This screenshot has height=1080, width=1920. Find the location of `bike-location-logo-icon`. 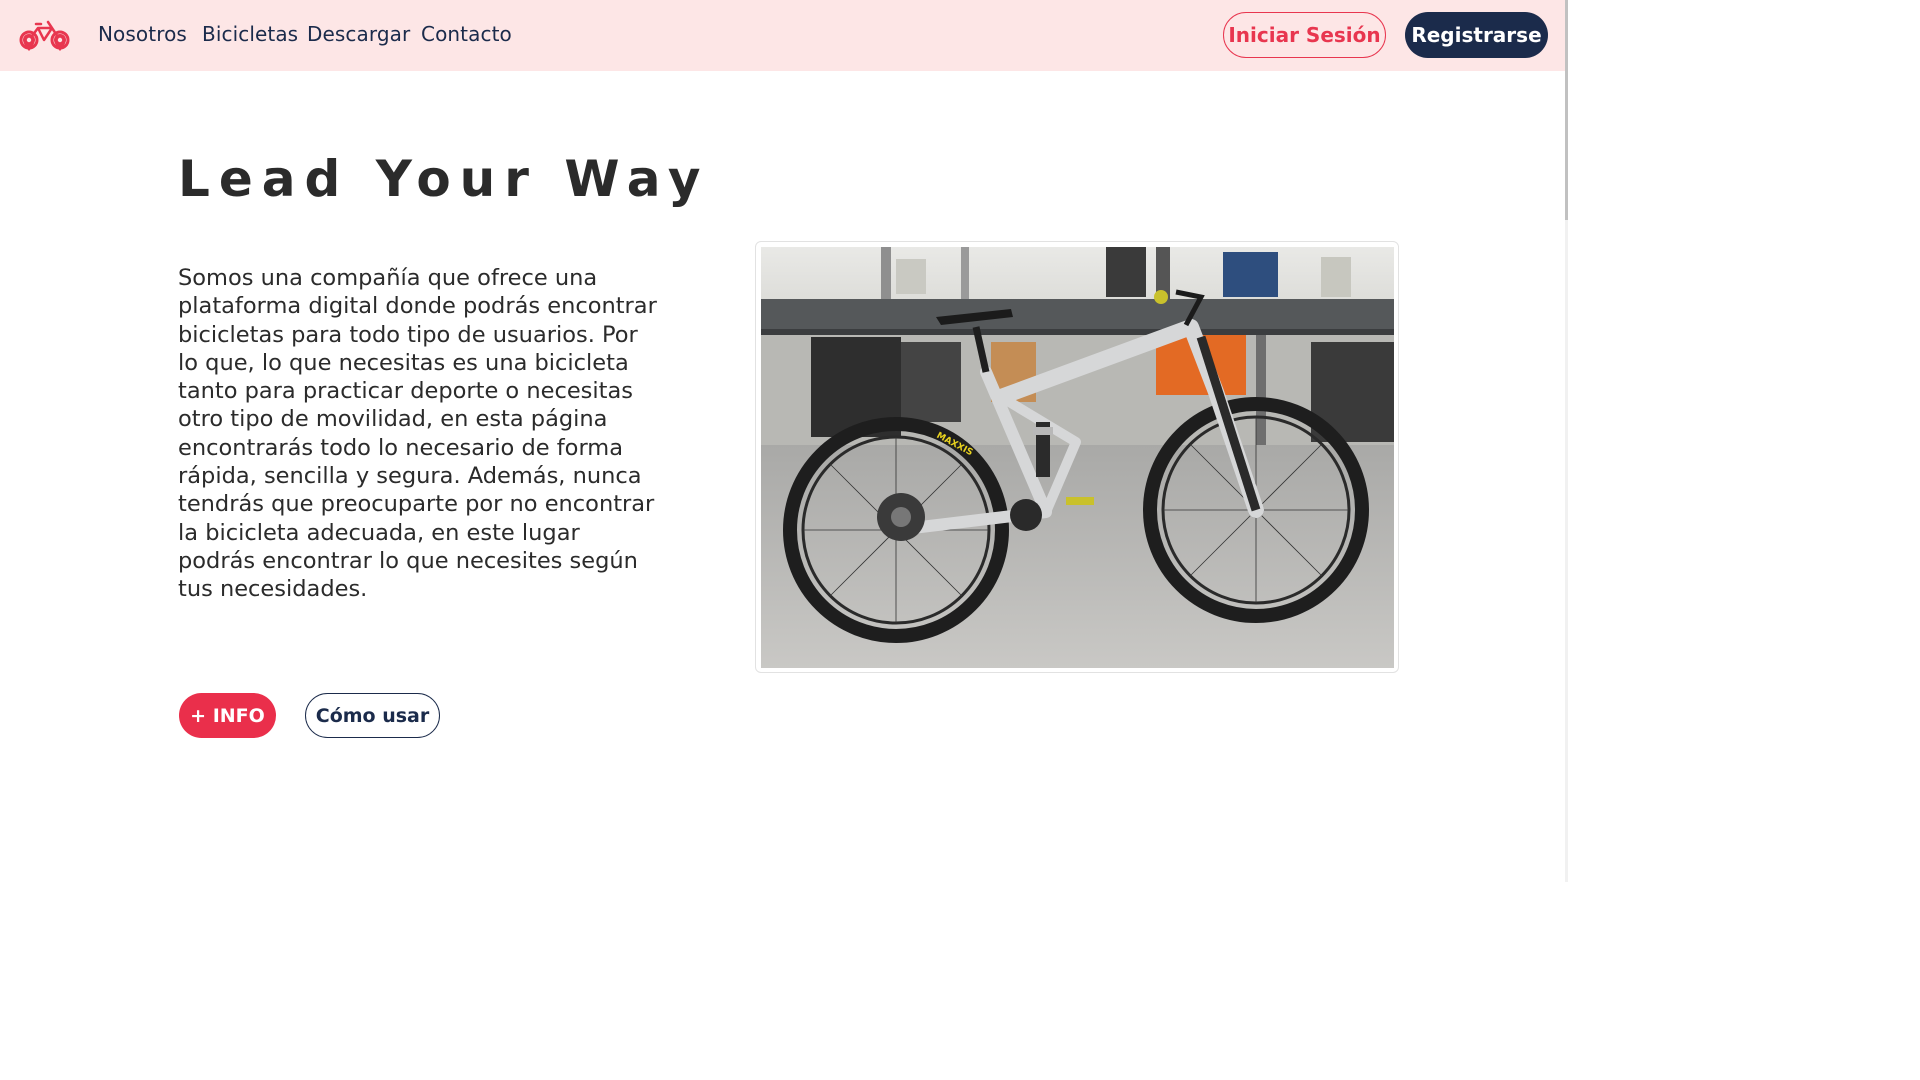

bike-location-logo-icon is located at coordinates (44, 35).